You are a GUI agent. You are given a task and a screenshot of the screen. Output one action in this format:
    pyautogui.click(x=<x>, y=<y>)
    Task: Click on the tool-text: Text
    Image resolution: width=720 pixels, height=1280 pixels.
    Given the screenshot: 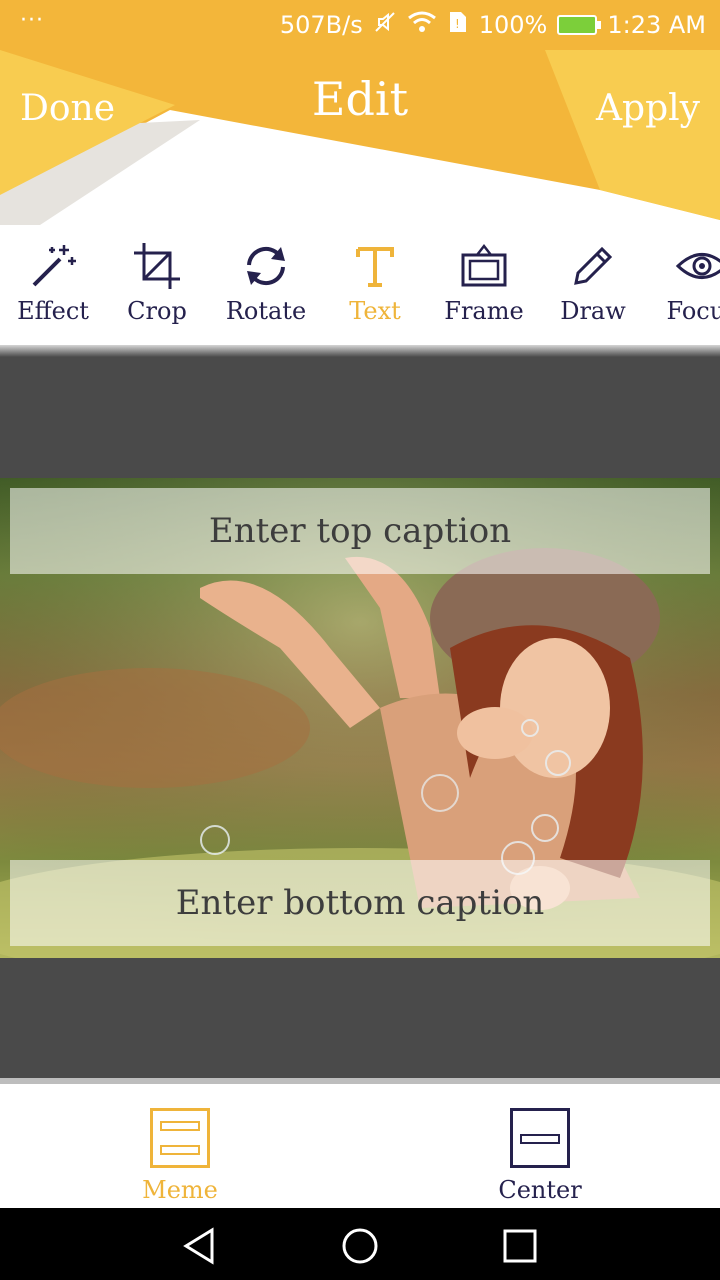 What is the action you would take?
    pyautogui.click(x=375, y=281)
    